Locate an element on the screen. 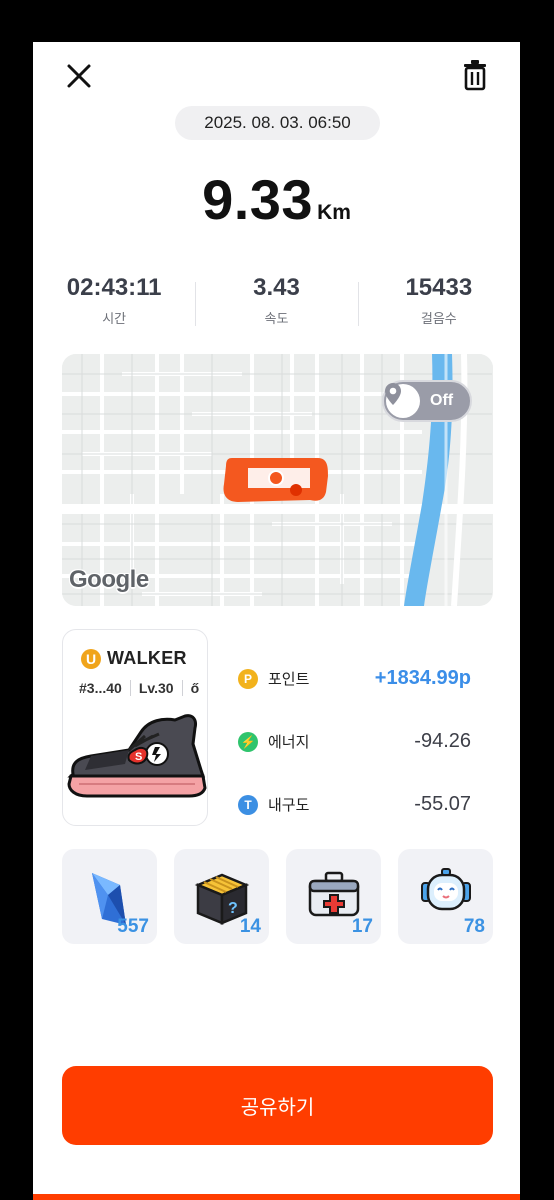 This screenshot has width=554, height=1200. stat-value: 02:43:11 is located at coordinates (114, 287).